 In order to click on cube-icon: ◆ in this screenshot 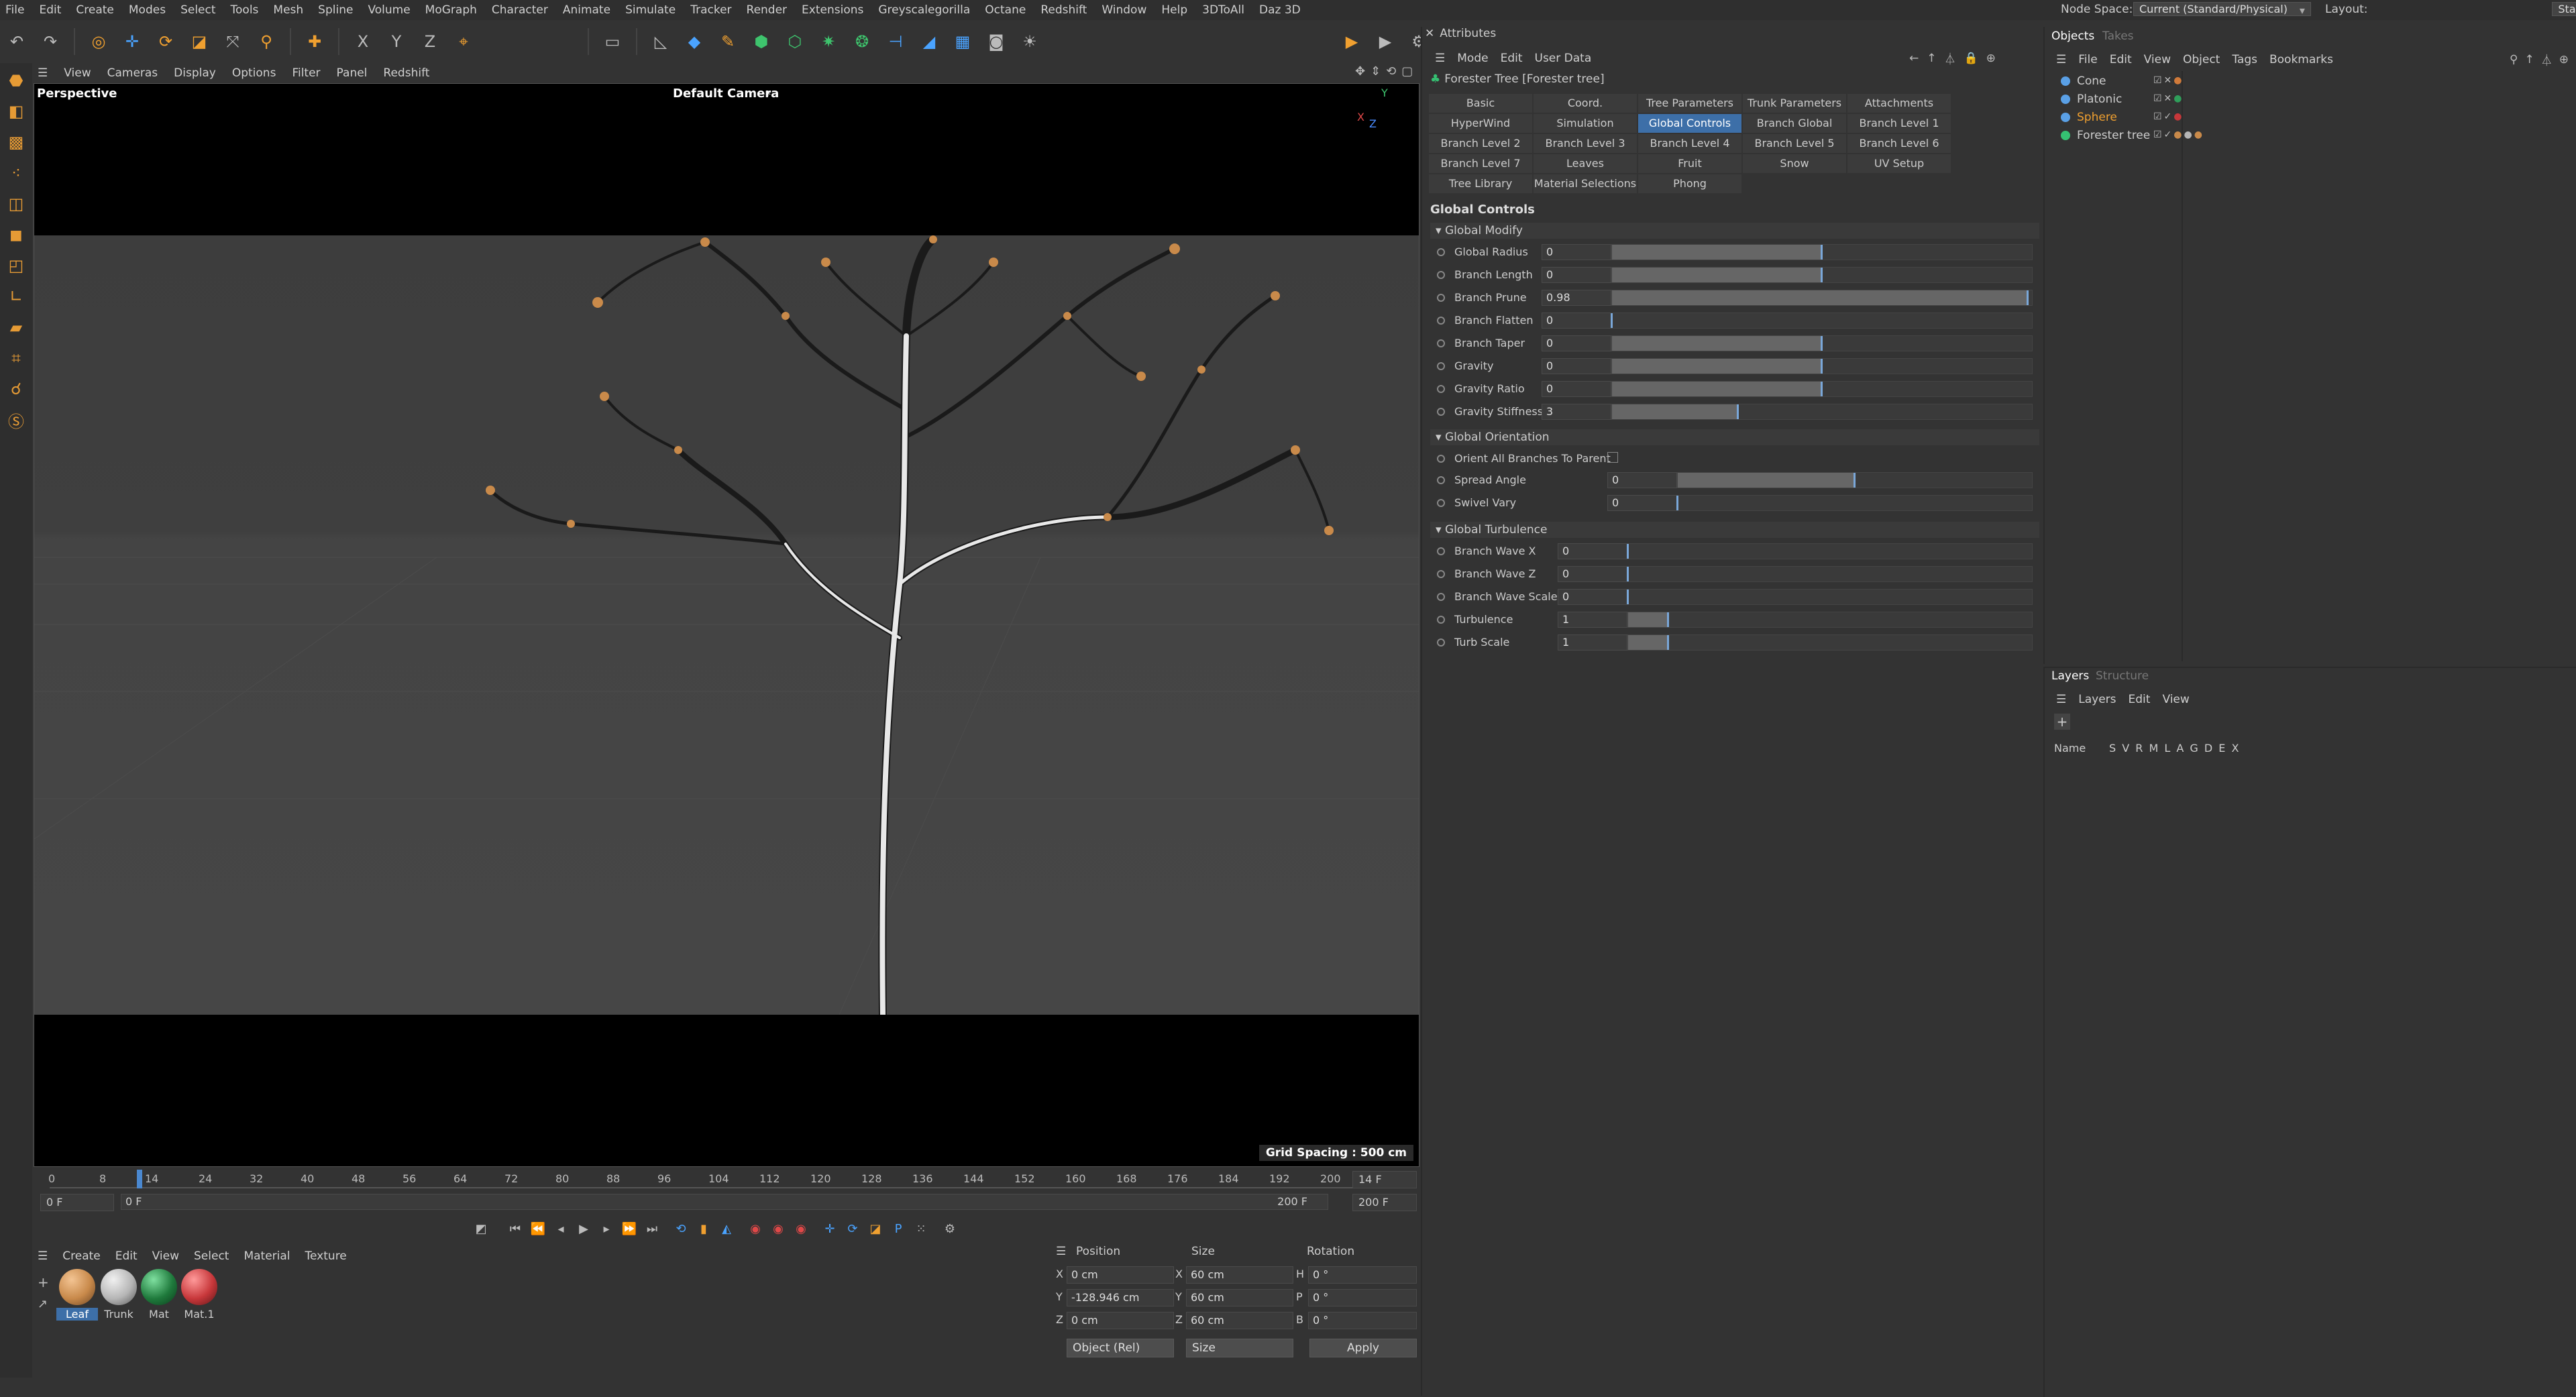, I will do `click(694, 41)`.